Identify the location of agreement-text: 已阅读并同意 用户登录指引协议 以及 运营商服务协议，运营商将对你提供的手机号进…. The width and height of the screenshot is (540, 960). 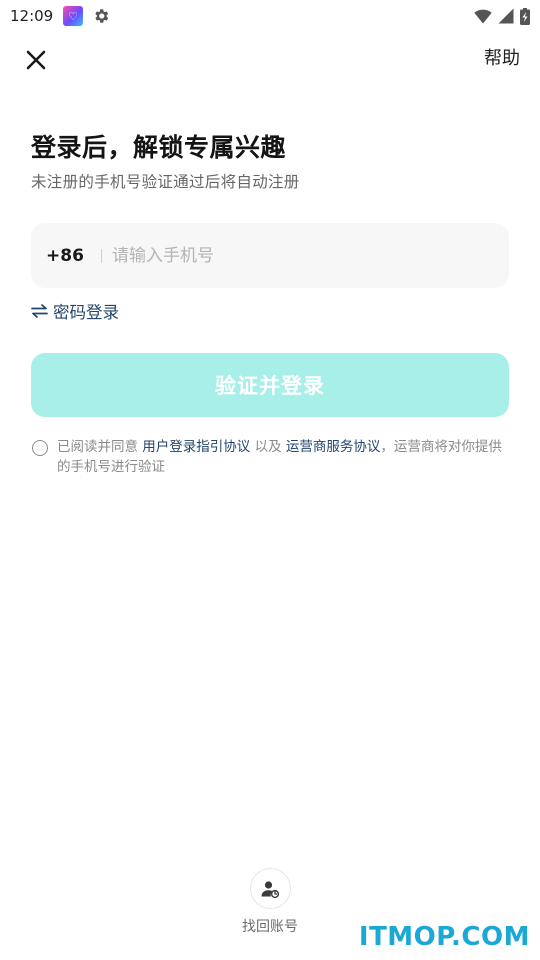
(284, 457).